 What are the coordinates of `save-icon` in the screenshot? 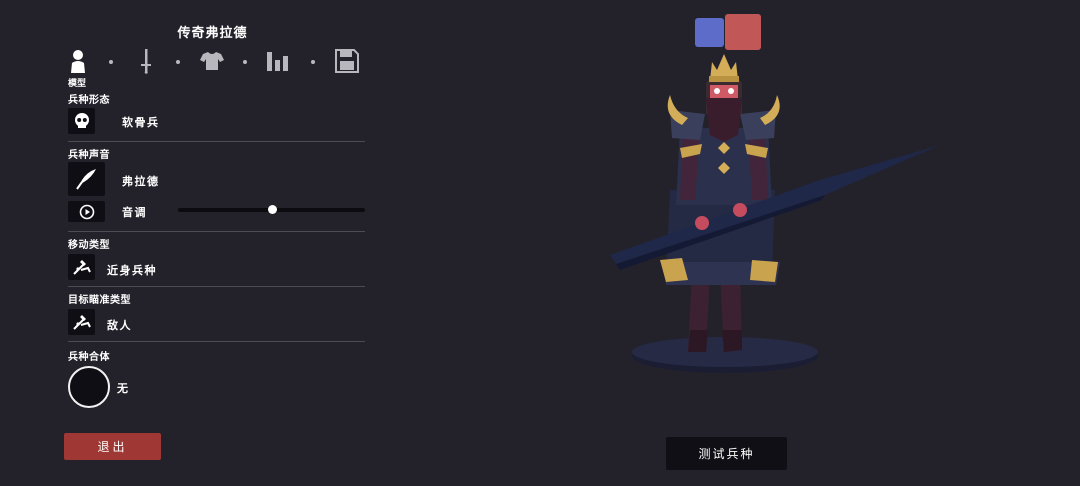 It's located at (347, 61).